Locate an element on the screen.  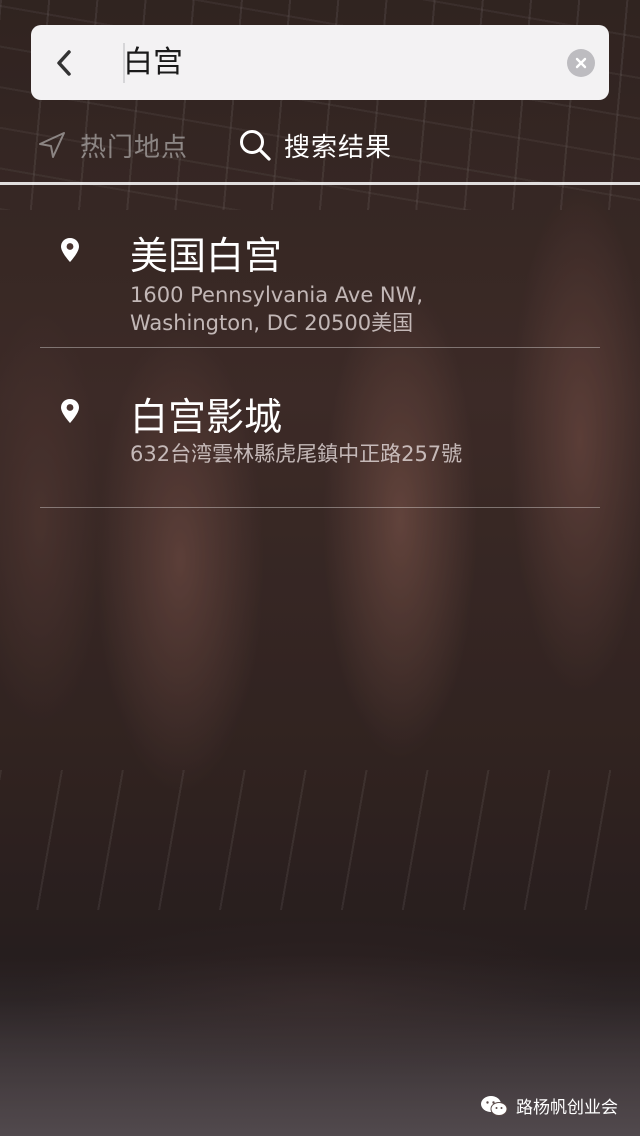
result-title: 白宫影城 is located at coordinates (206, 417).